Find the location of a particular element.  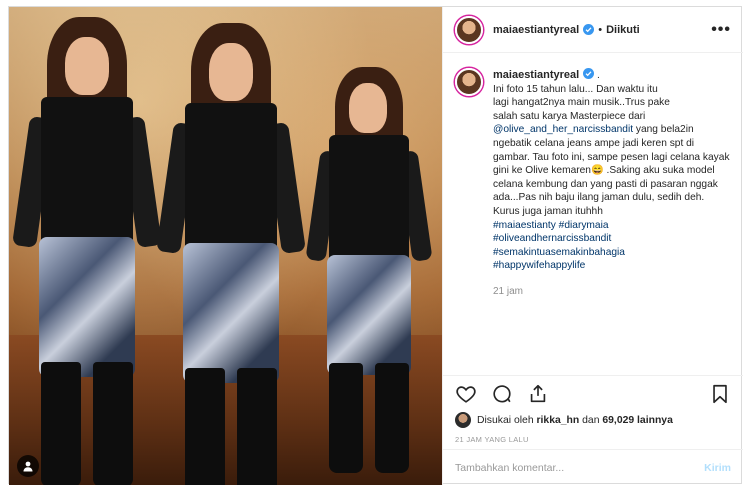

caption-line: lagi hangat2nya main musik..Trus pake is located at coordinates (581, 103).